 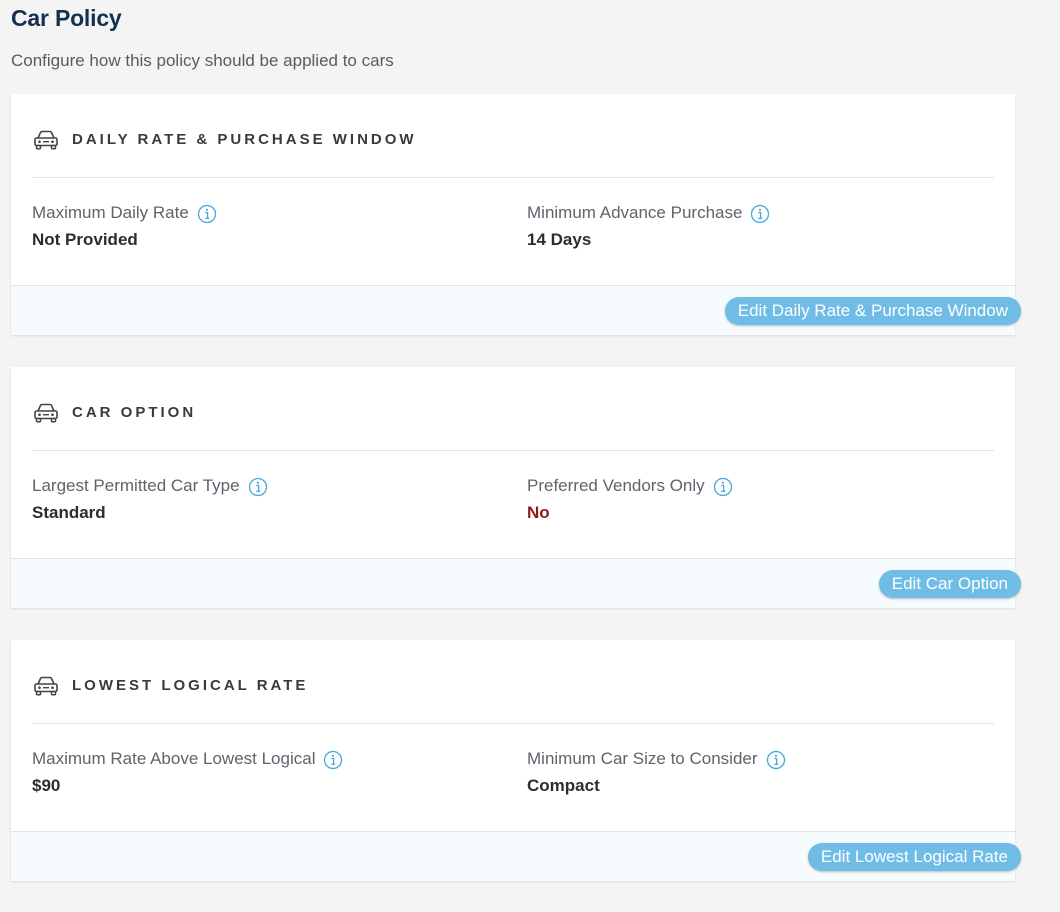 What do you see at coordinates (648, 225) in the screenshot?
I see `field-minimum-advance-purchase: Minimum Advance Purchase 14 Days` at bounding box center [648, 225].